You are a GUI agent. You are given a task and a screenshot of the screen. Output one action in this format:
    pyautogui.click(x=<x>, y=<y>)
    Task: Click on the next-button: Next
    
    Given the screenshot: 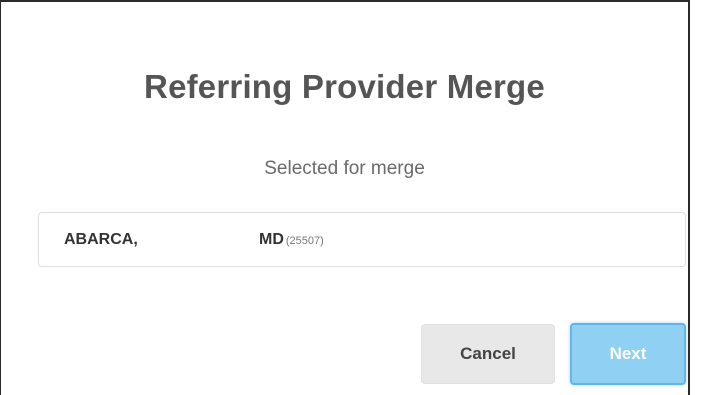 What is the action you would take?
    pyautogui.click(x=628, y=354)
    